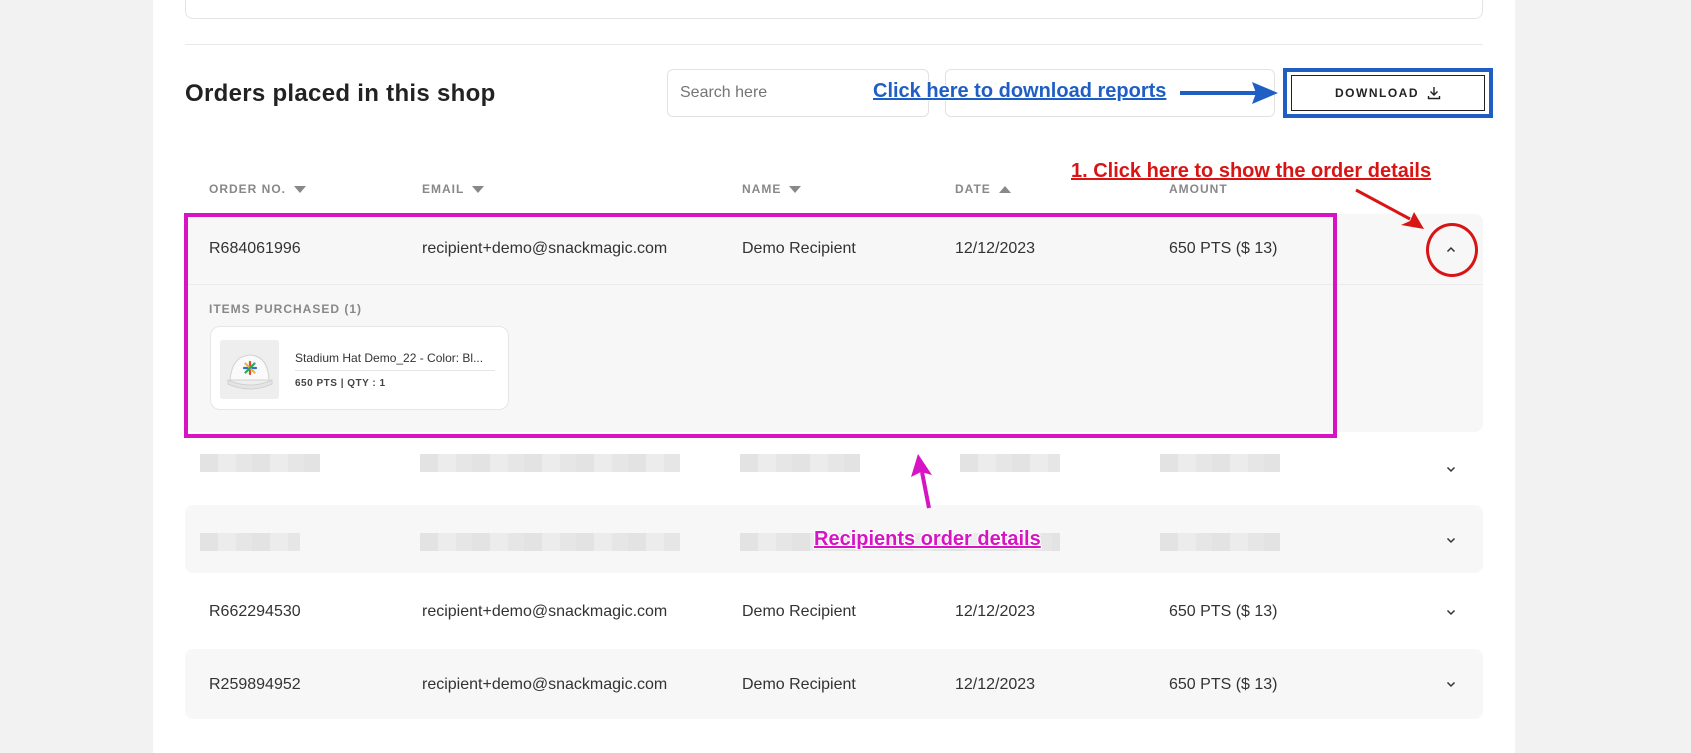  I want to click on redacted-date, so click(1010, 463).